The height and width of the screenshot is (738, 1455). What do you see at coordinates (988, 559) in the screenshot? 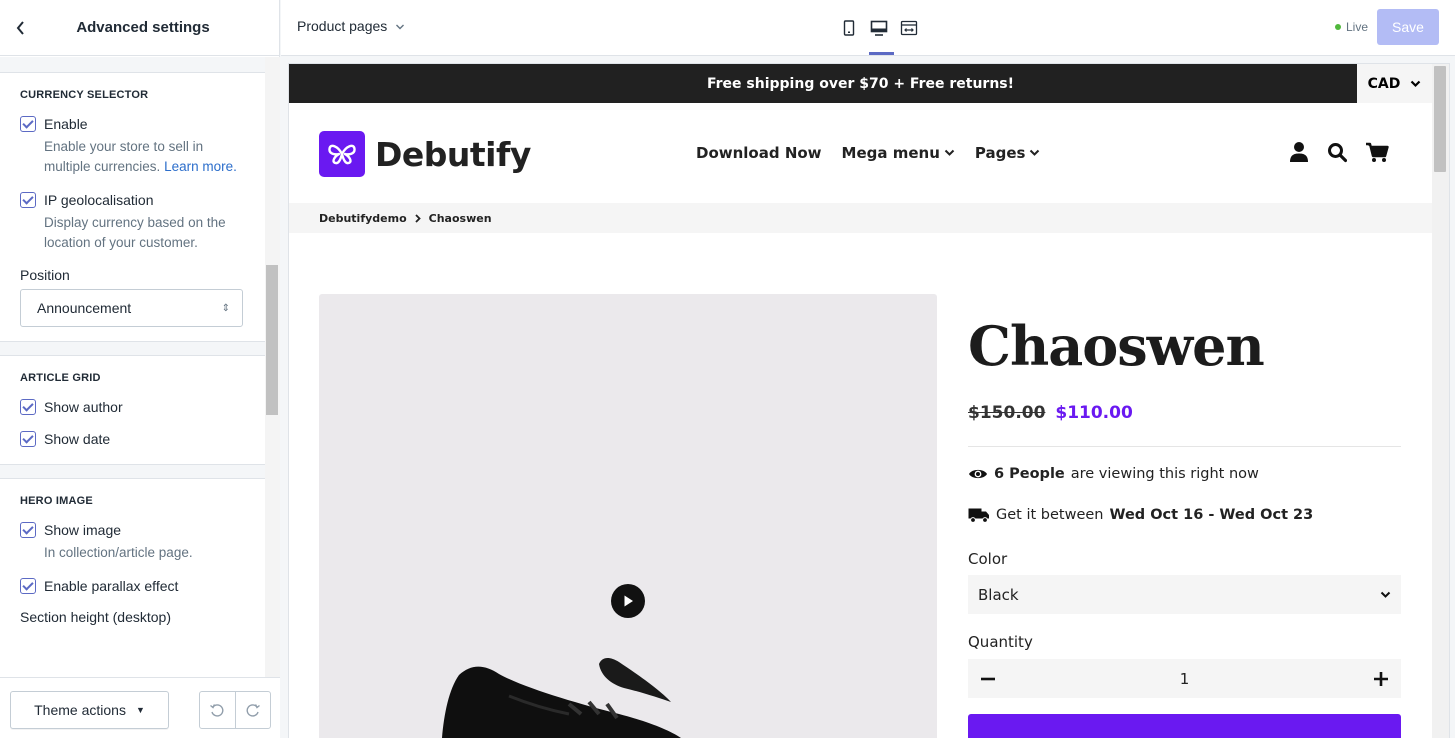
I see `color-label: Color` at bounding box center [988, 559].